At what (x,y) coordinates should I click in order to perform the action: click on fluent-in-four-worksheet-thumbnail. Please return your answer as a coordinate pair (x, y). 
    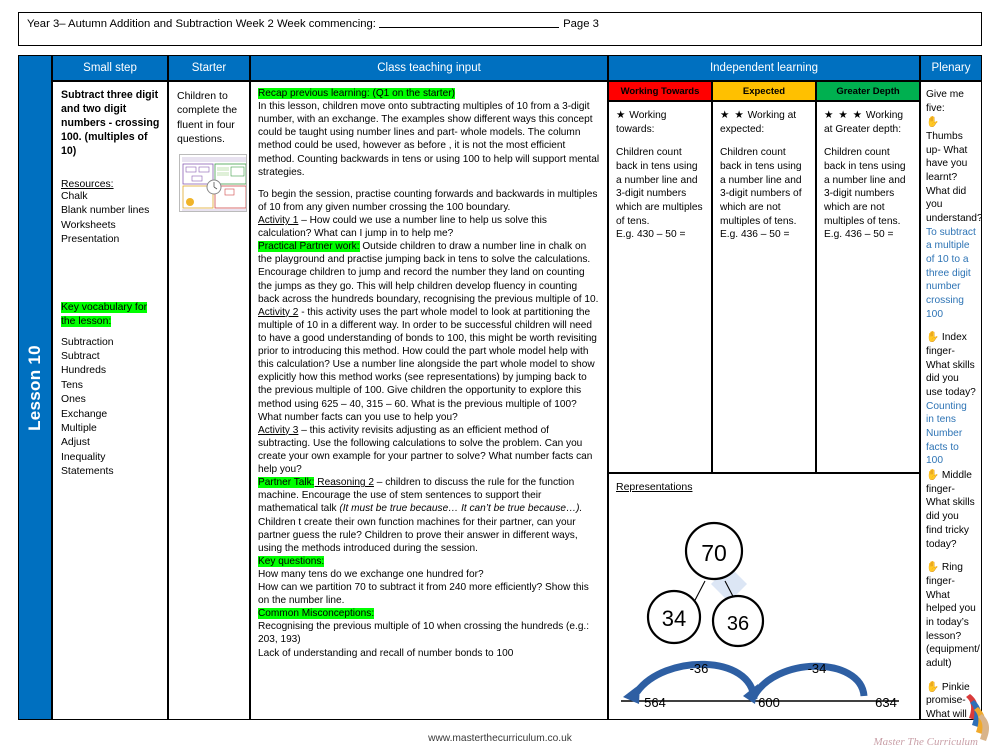
    Looking at the image, I should click on (213, 183).